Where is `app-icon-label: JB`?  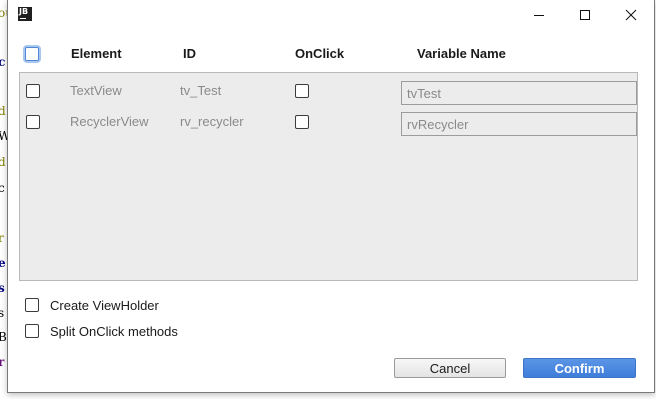
app-icon-label: JB is located at coordinates (24, 11).